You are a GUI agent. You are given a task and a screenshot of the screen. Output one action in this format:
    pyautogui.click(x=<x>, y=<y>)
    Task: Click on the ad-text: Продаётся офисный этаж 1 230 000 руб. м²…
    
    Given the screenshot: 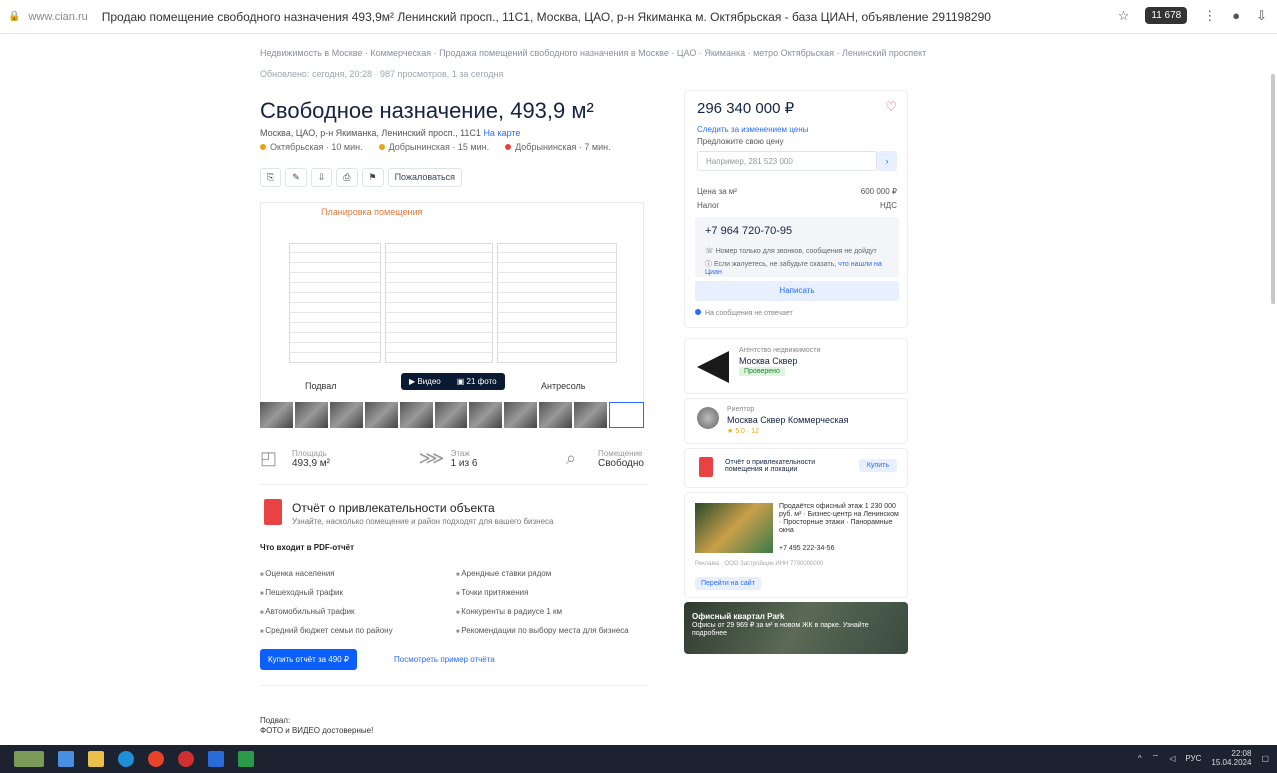 What is the action you would take?
    pyautogui.click(x=839, y=518)
    